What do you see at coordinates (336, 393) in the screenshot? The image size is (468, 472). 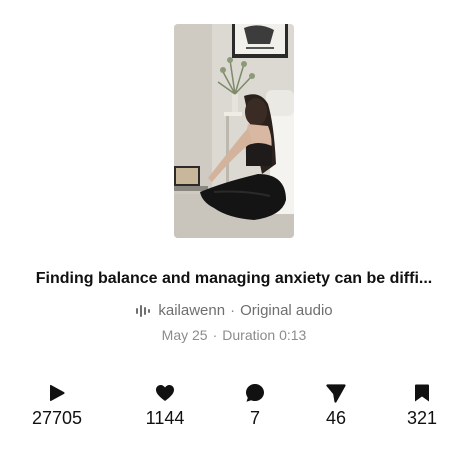 I see `send-icon` at bounding box center [336, 393].